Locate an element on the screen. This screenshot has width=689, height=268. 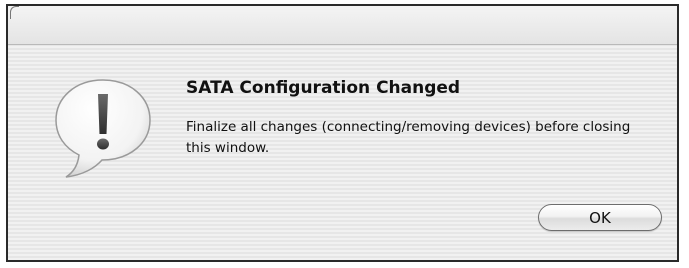
exclamation-icon is located at coordinates (103, 128).